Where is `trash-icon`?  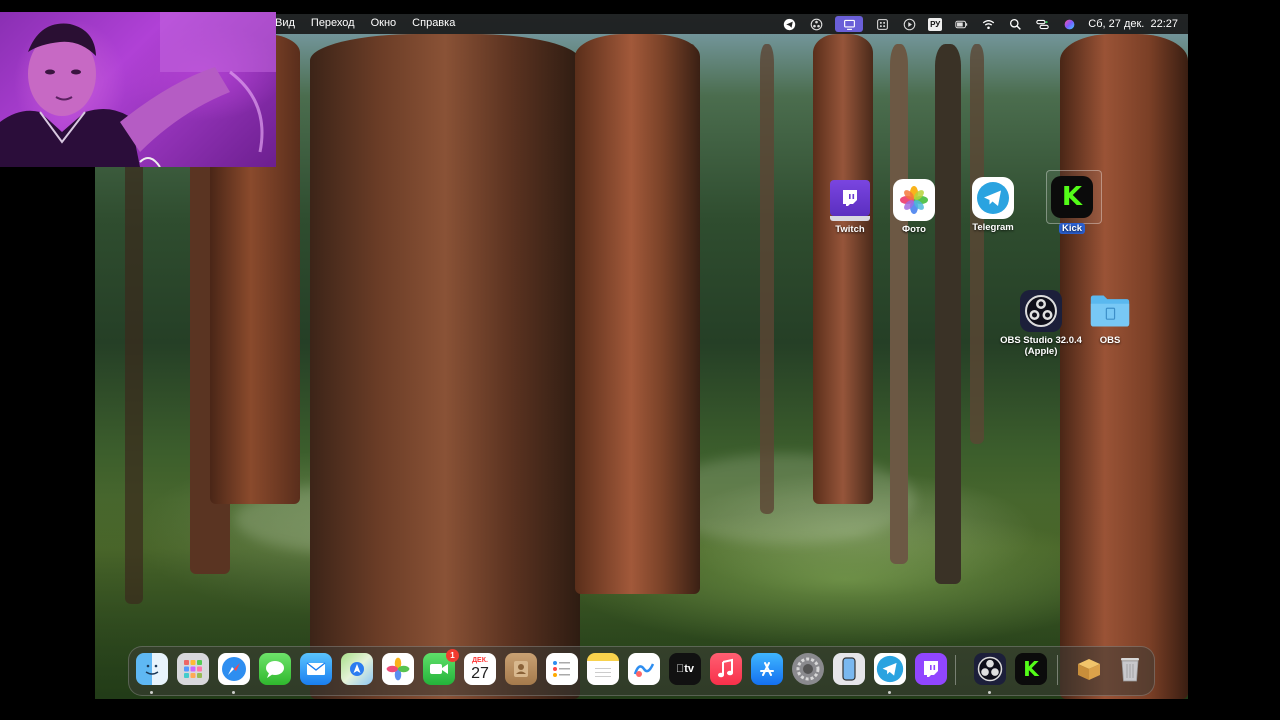
trash-icon is located at coordinates (1130, 669).